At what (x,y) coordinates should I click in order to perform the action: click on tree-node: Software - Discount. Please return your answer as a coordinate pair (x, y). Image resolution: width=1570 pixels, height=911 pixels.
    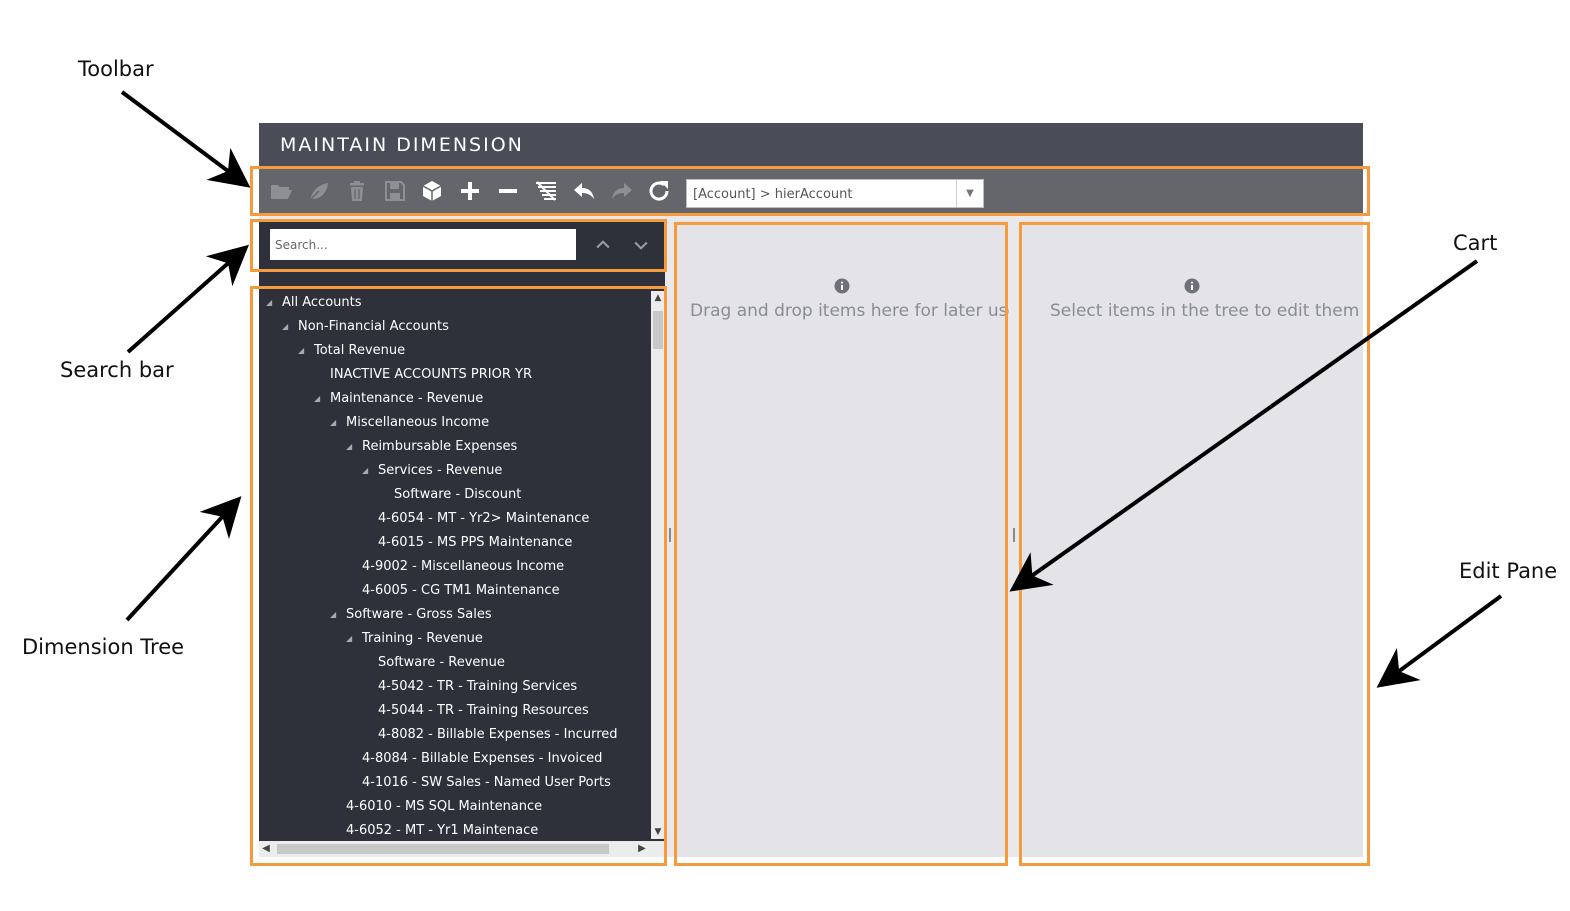
    Looking at the image, I should click on (457, 495).